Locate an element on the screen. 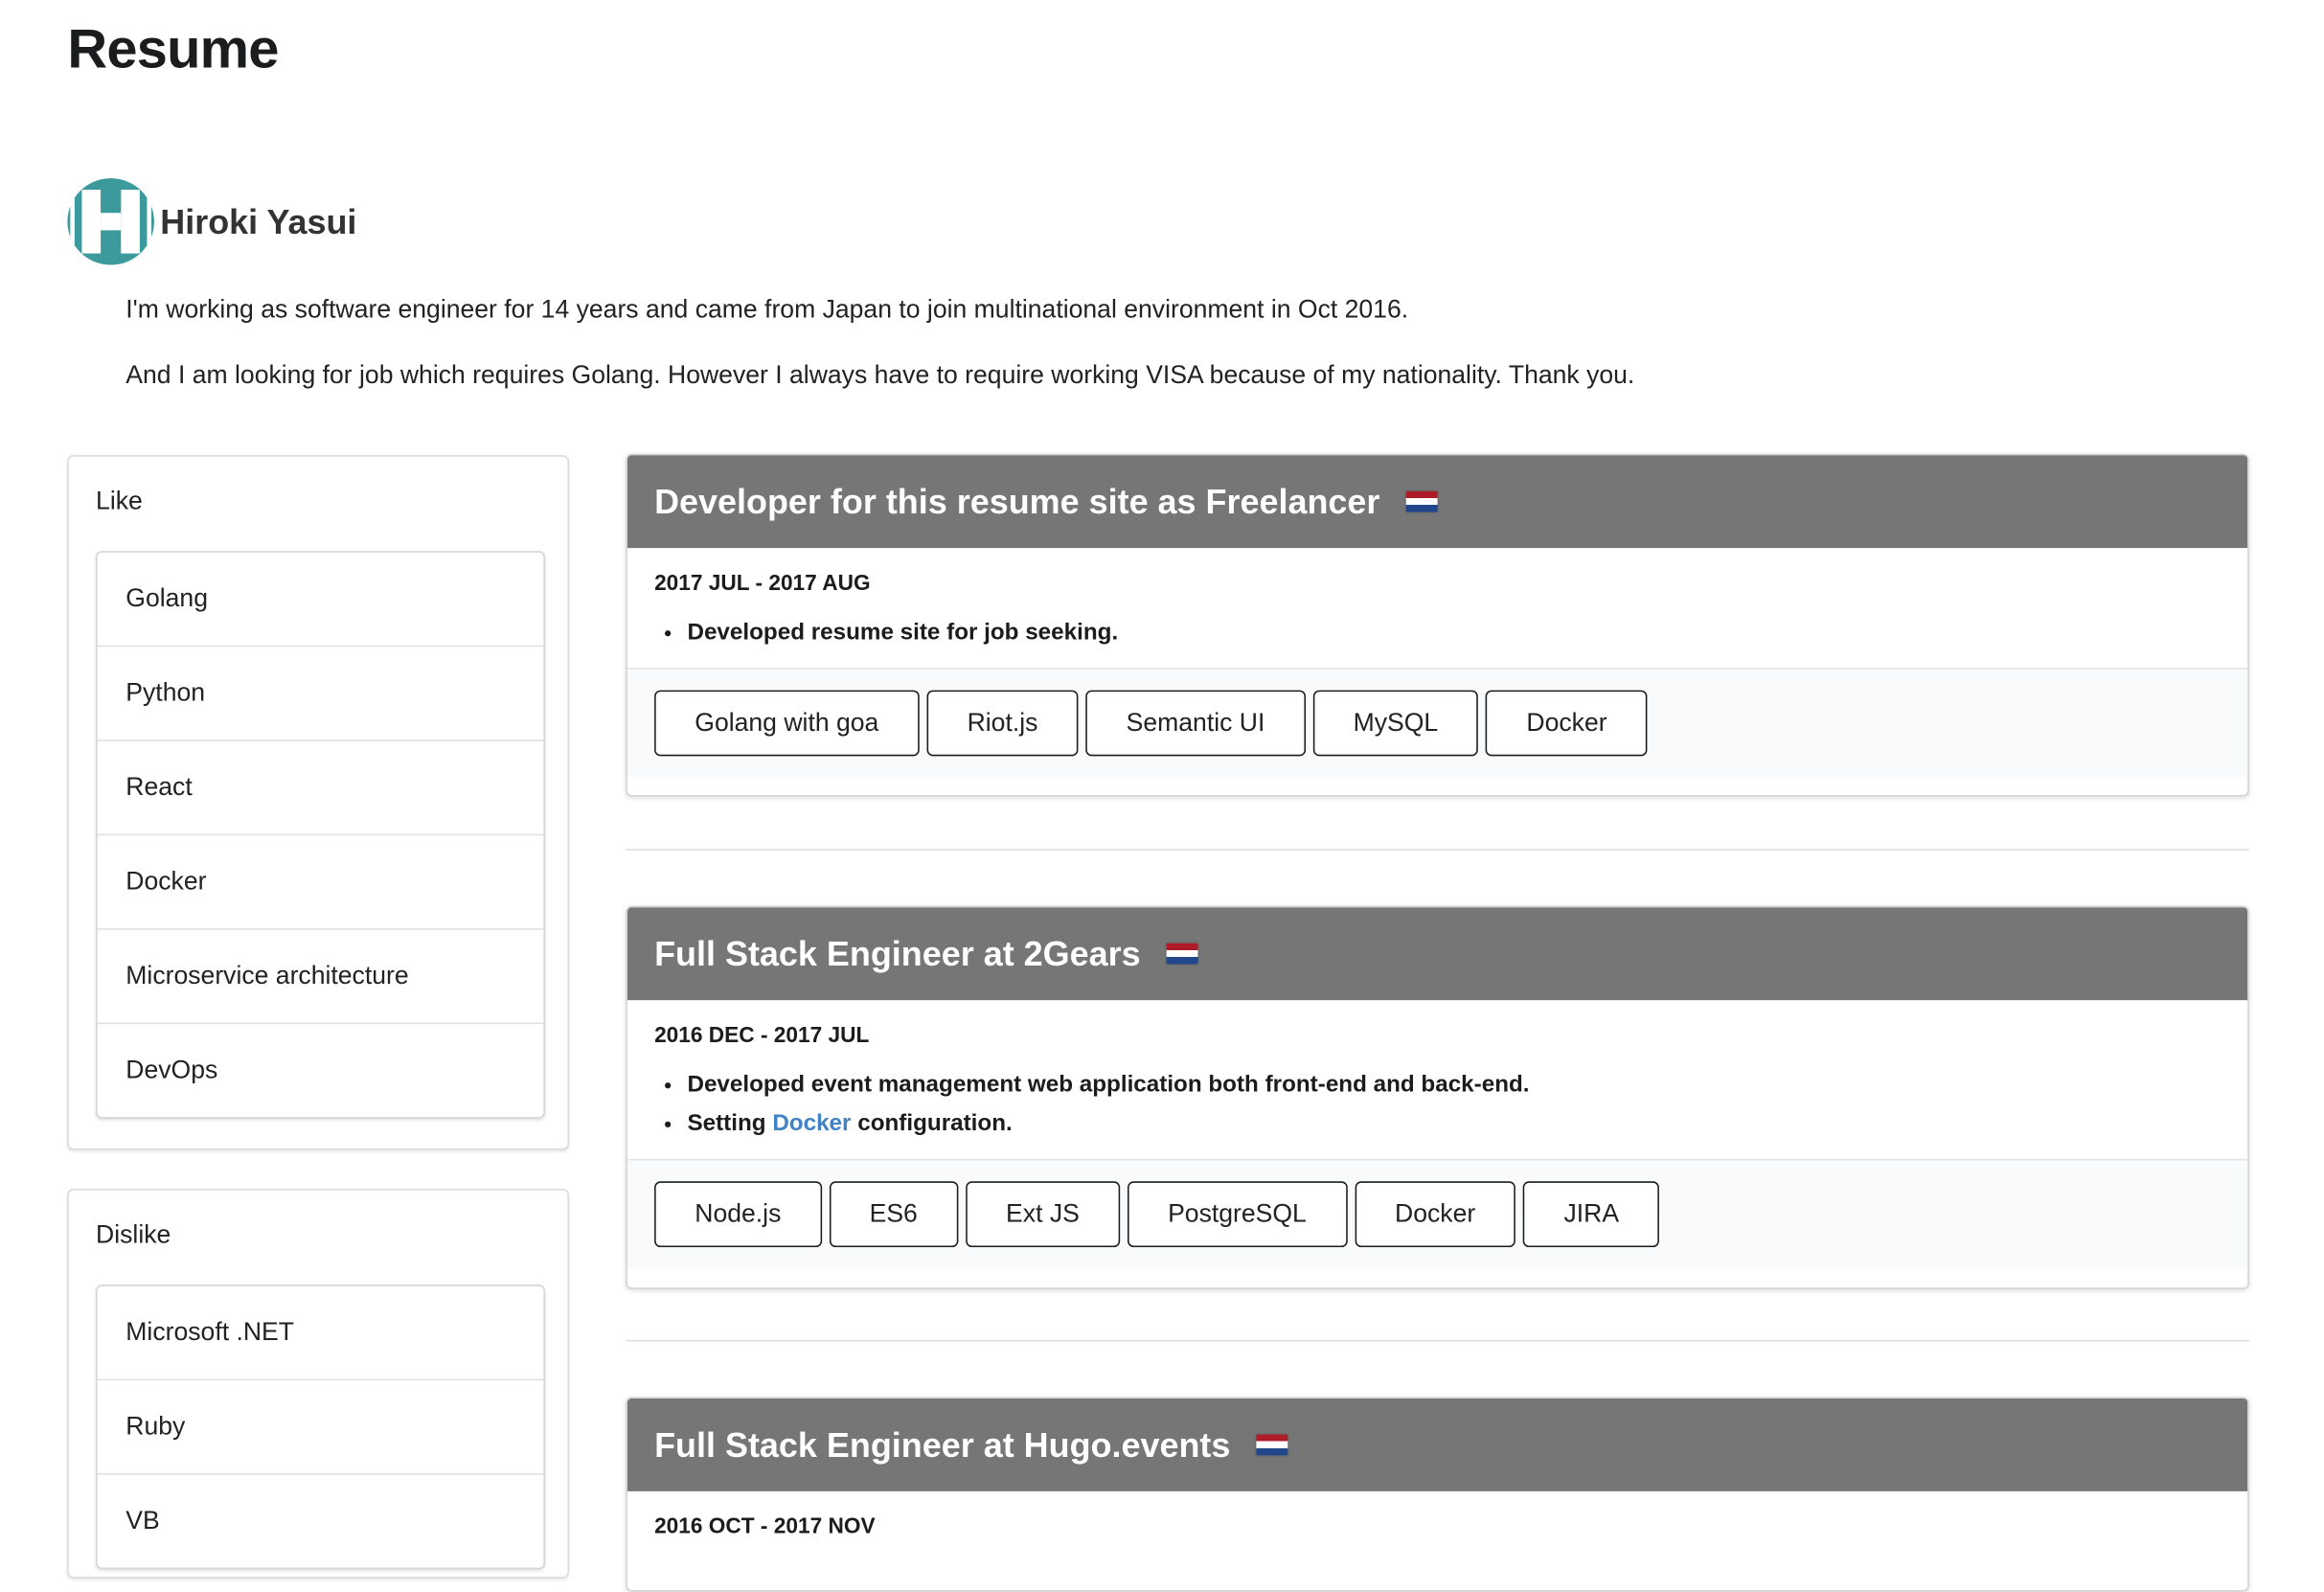  job-header: Full Stack Engineer at 2Gears is located at coordinates (1437, 954).